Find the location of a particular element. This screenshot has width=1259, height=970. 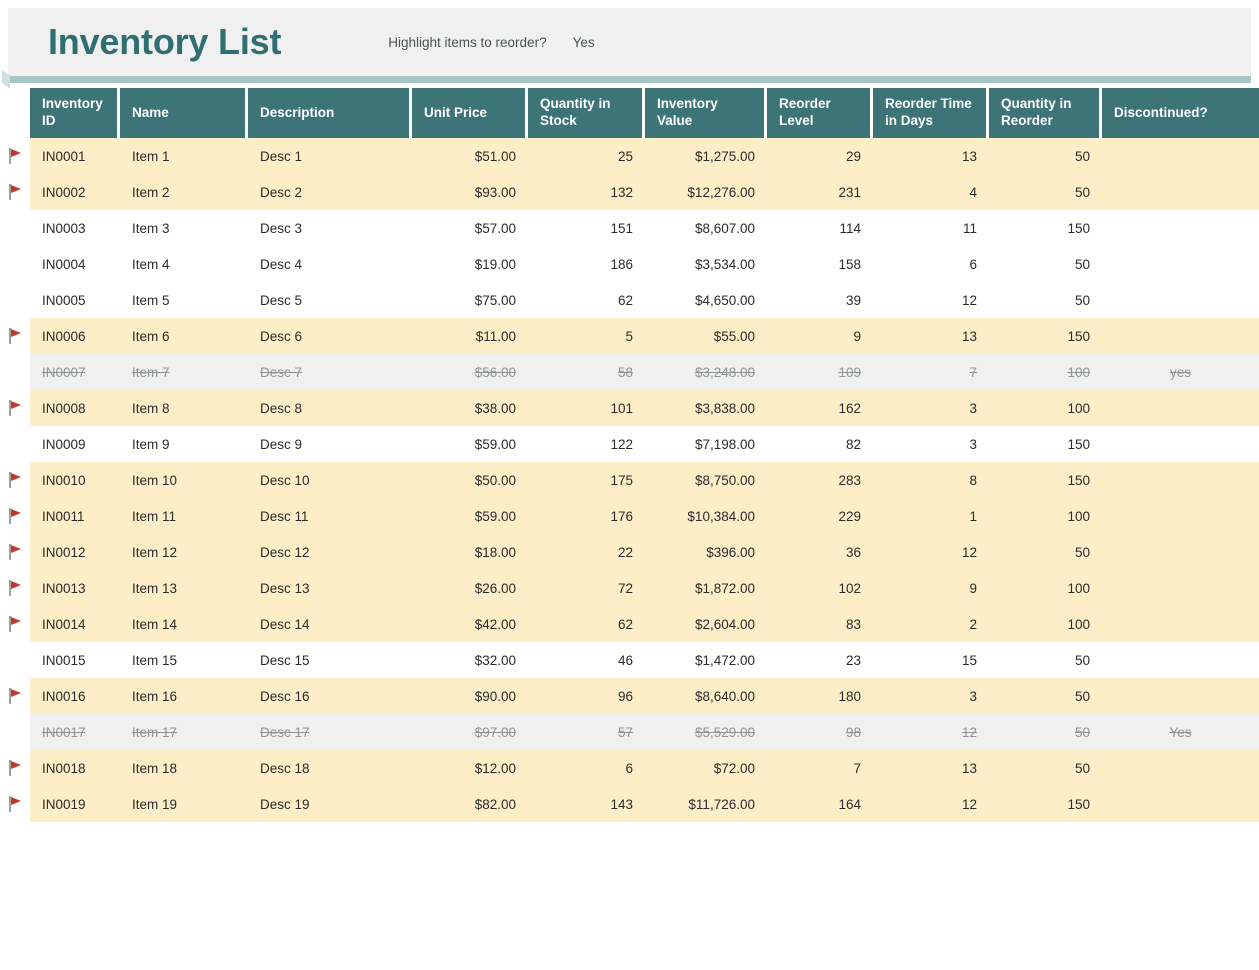

cell-quantity-in-stock: 58 is located at coordinates (586, 372).